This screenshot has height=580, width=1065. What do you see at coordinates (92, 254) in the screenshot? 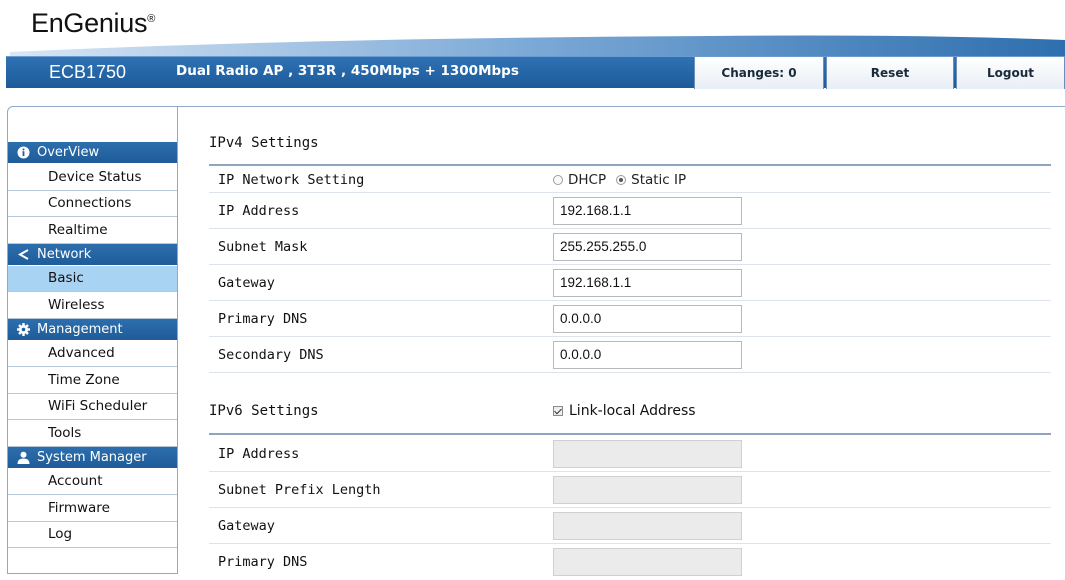
I see `sidebar-section-network: Network` at bounding box center [92, 254].